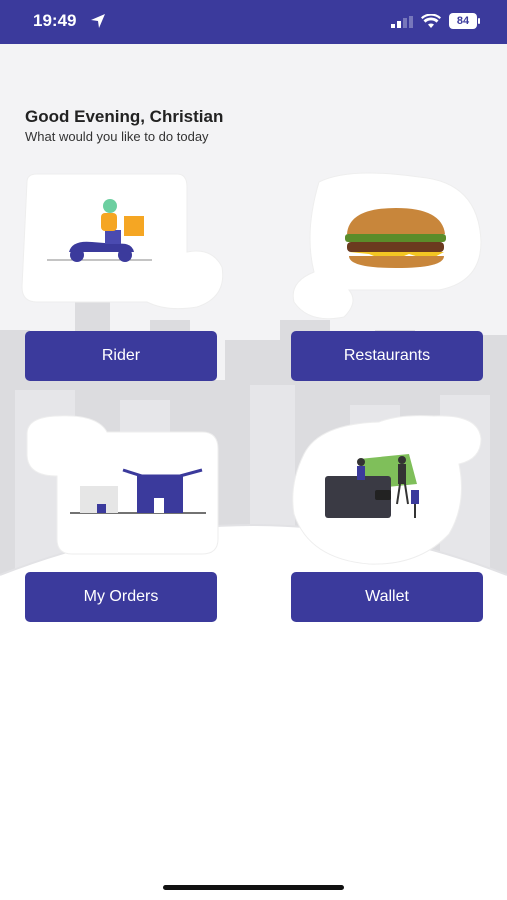 The width and height of the screenshot is (507, 900). I want to click on greeting-title: Good Evening, Christian, so click(124, 116).